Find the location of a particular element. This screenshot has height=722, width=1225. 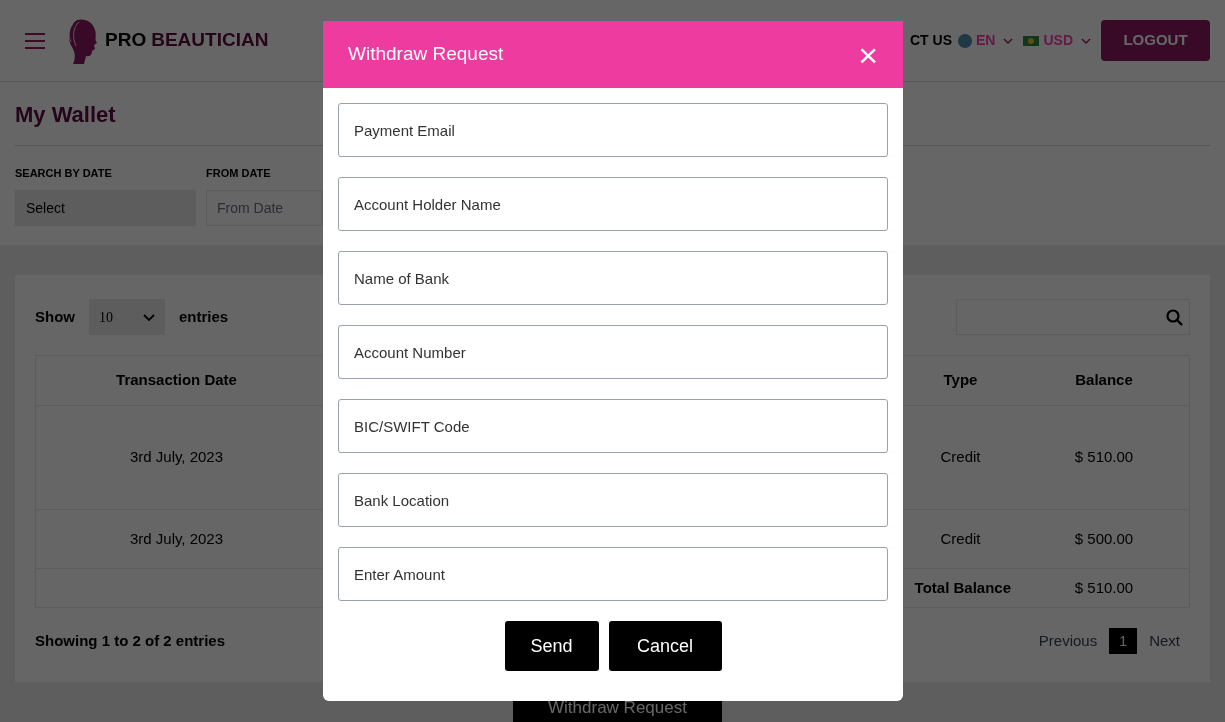

nav-link: CT US is located at coordinates (931, 40).